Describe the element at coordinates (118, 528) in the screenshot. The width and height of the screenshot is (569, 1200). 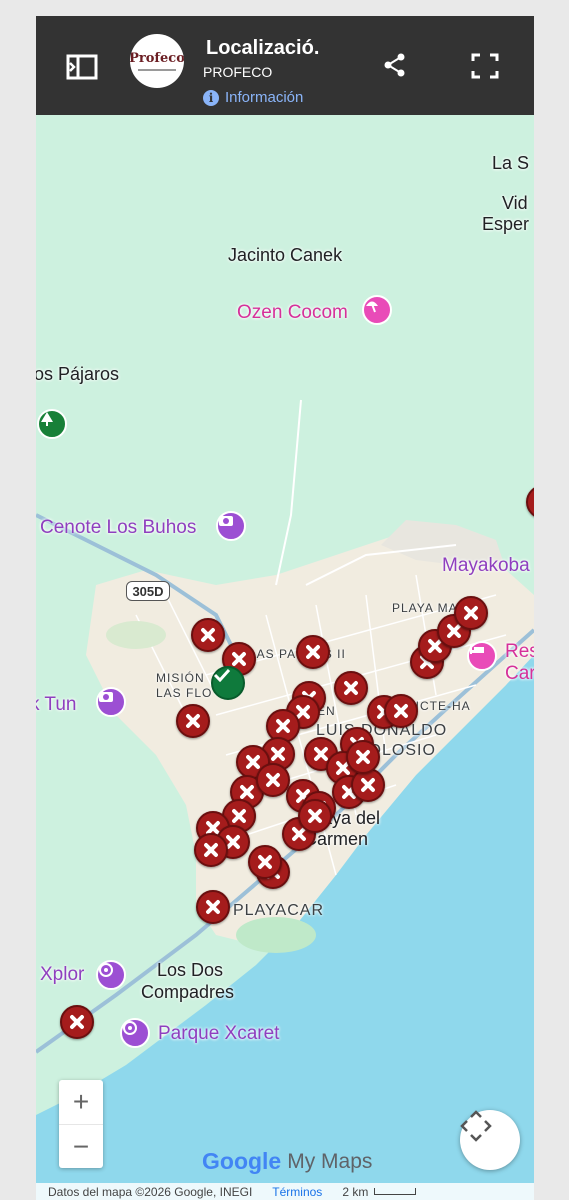
I see `place-cenote-los-buhos: Cenote Los Buhos` at that location.